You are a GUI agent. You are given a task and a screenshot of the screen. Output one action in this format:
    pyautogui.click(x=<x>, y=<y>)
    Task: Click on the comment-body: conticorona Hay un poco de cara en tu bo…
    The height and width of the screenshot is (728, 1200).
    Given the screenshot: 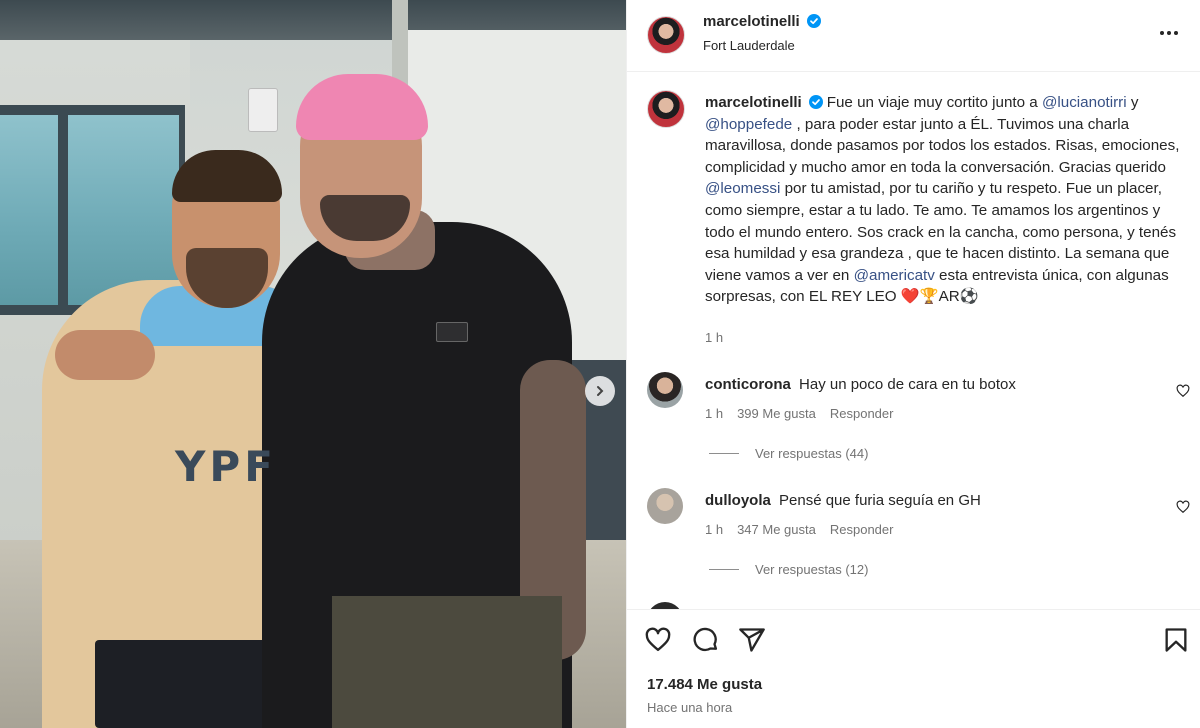 What is the action you would take?
    pyautogui.click(x=860, y=384)
    